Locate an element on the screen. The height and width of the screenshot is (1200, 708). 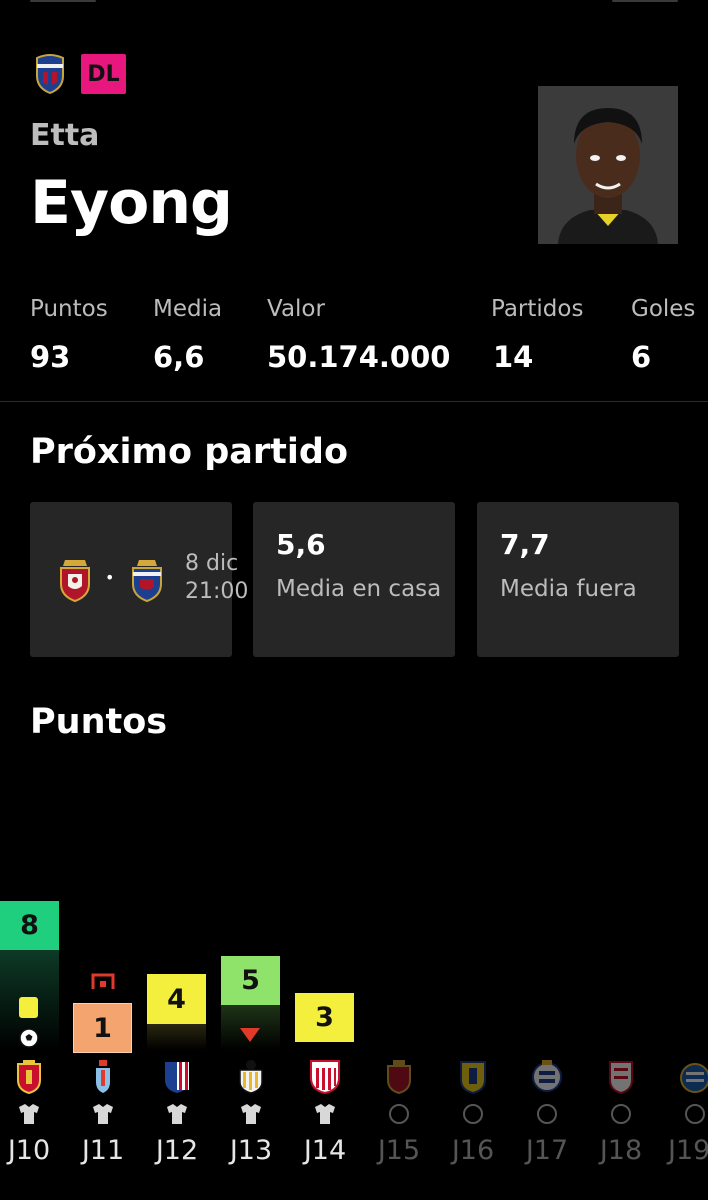
celta-crest-icon is located at coordinates (103, 1076).